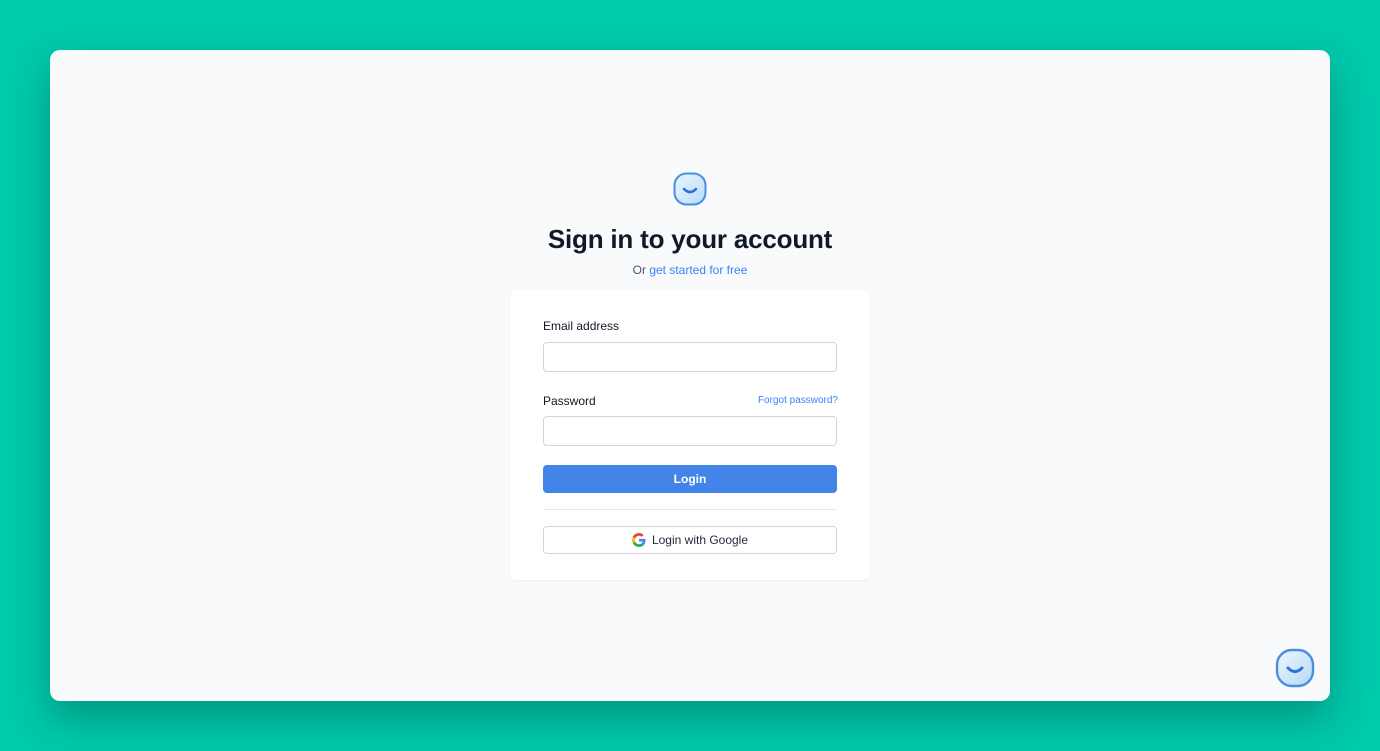 The width and height of the screenshot is (1380, 751). I want to click on password-label: Password, so click(569, 401).